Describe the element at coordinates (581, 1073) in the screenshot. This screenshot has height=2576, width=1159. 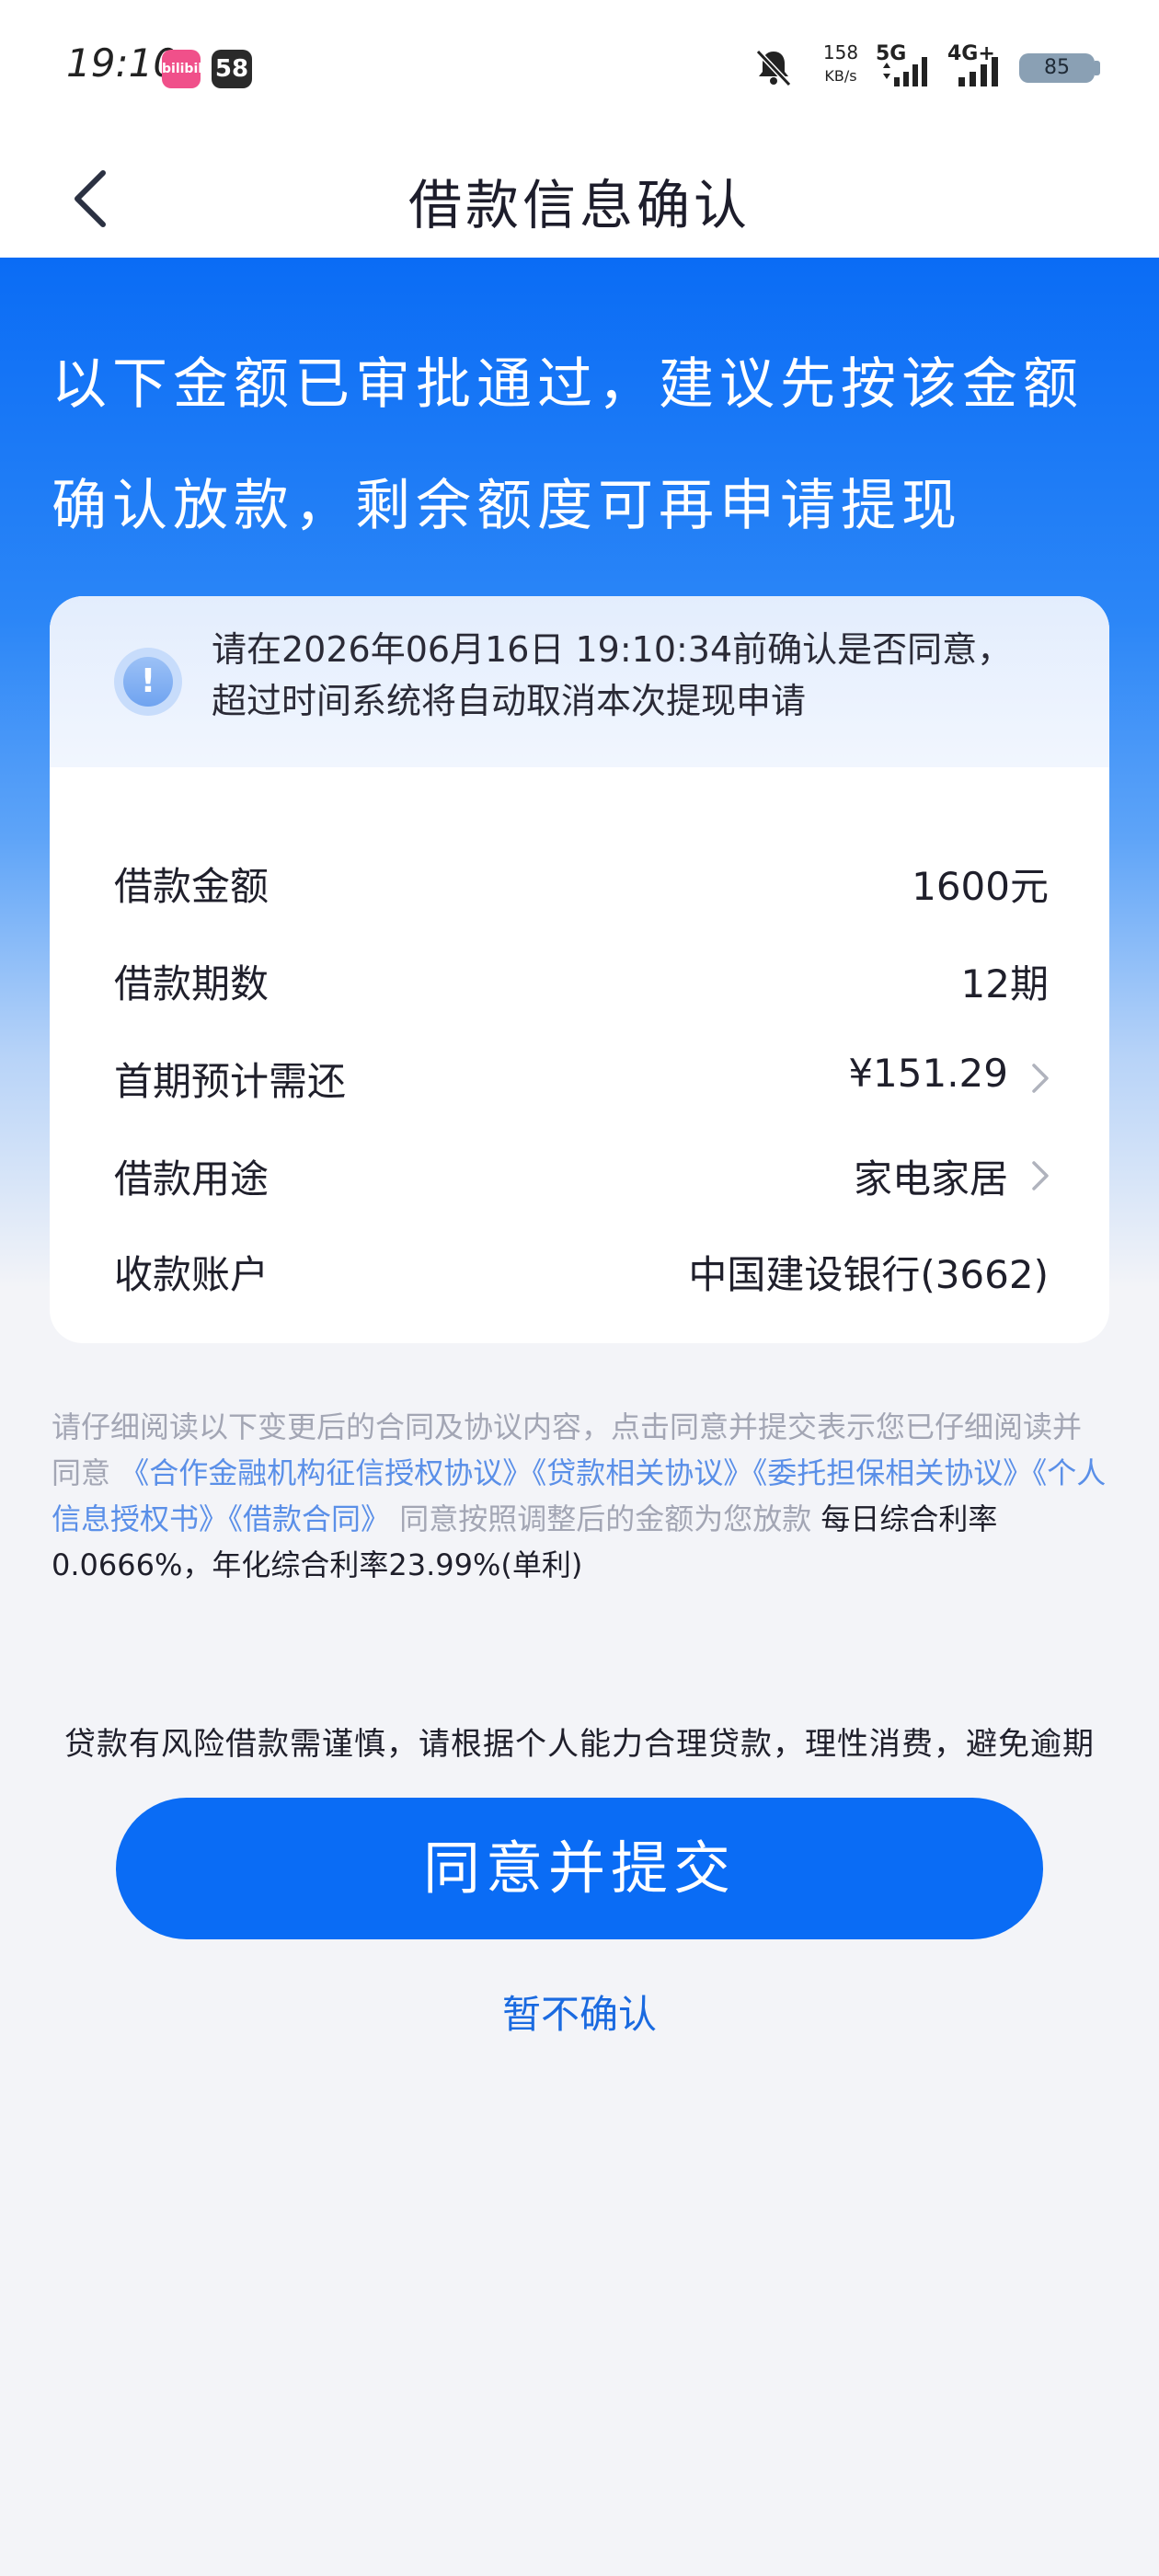
I see `detail-row-first-repayment: 首期预计需还 ¥151.29` at that location.